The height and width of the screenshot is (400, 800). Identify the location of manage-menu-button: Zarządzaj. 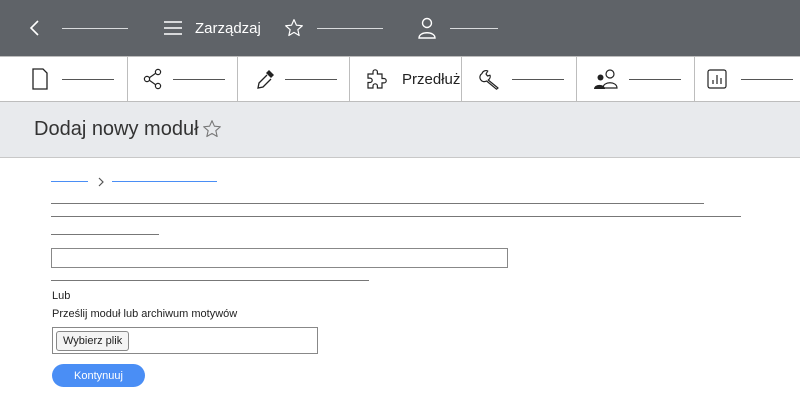
(212, 28).